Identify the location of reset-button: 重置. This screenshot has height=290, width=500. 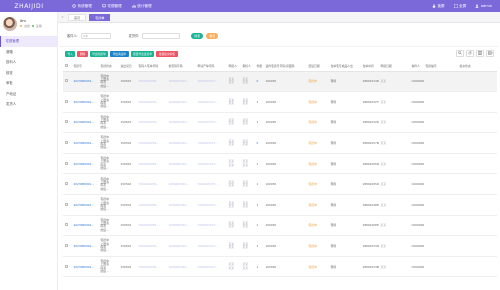
(212, 35).